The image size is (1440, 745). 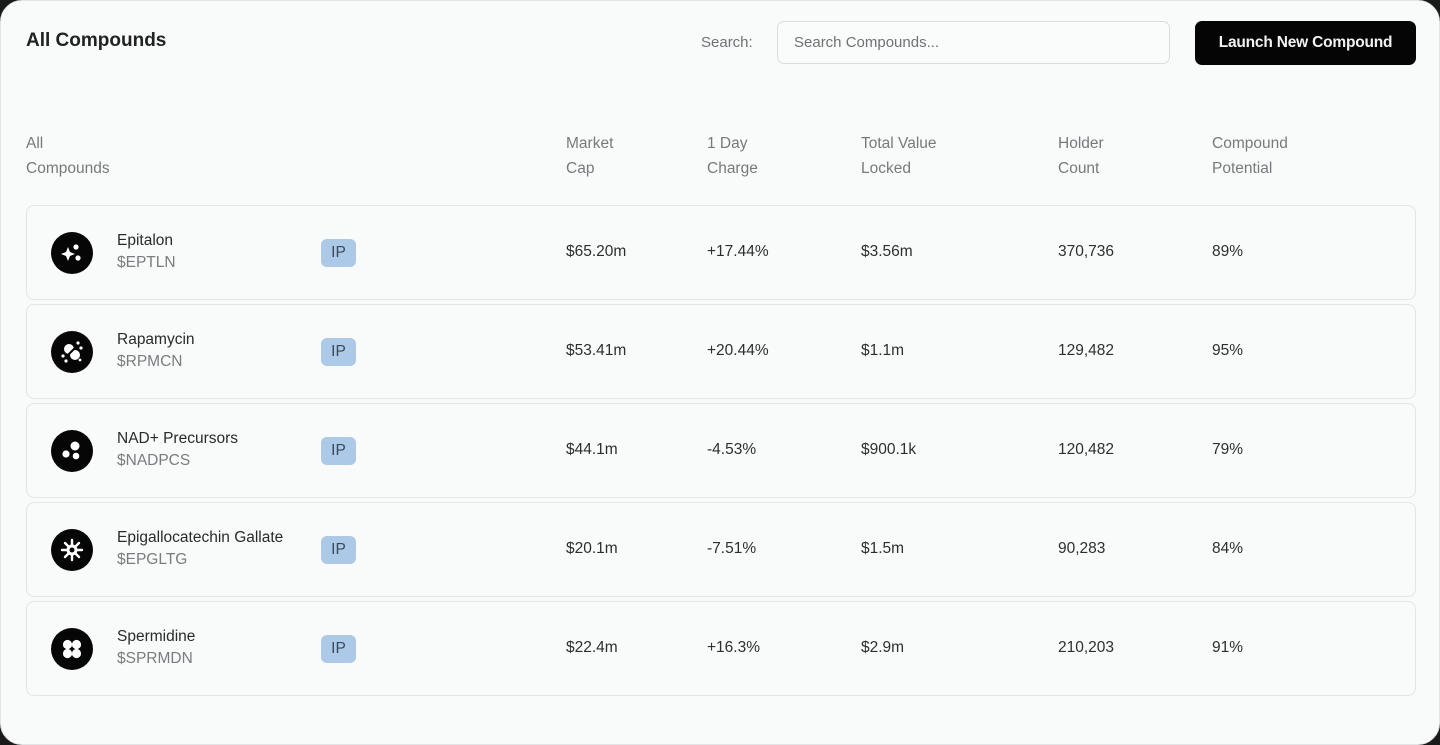 What do you see at coordinates (72, 649) in the screenshot?
I see `four-dots-icon` at bounding box center [72, 649].